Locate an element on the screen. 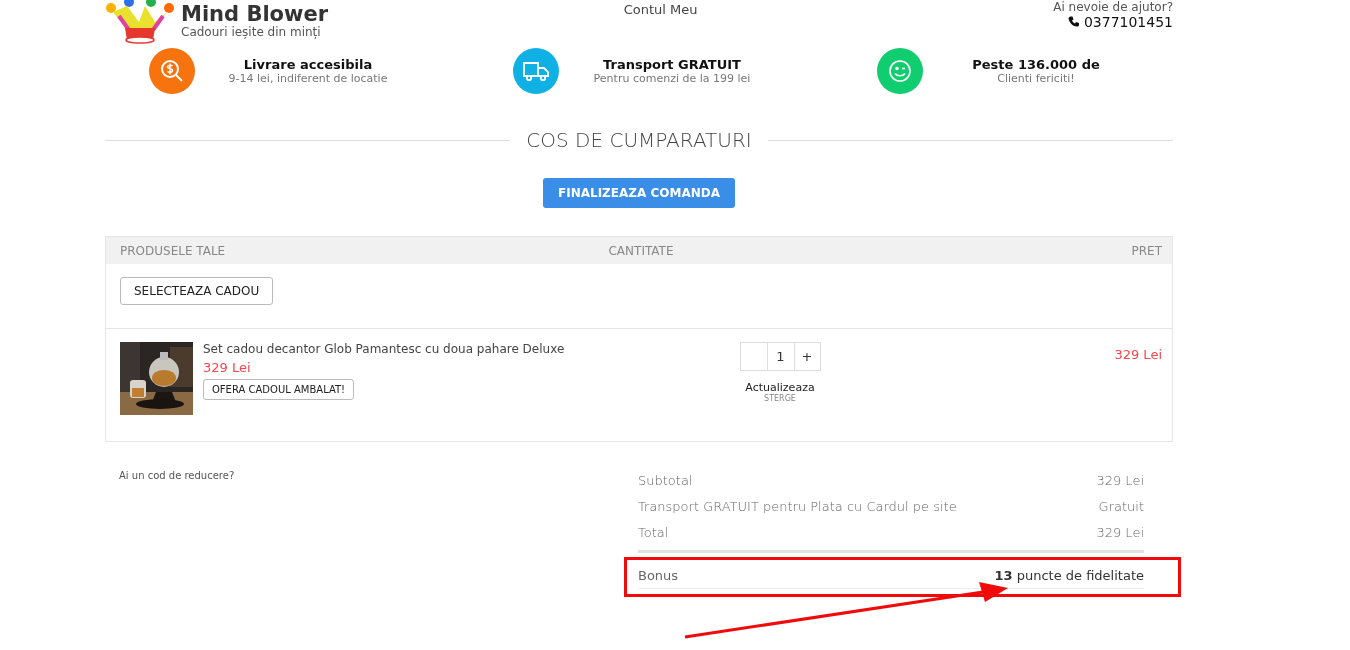 The width and height of the screenshot is (1350, 650). column-header: PRODUSELE TALE is located at coordinates (173, 251).